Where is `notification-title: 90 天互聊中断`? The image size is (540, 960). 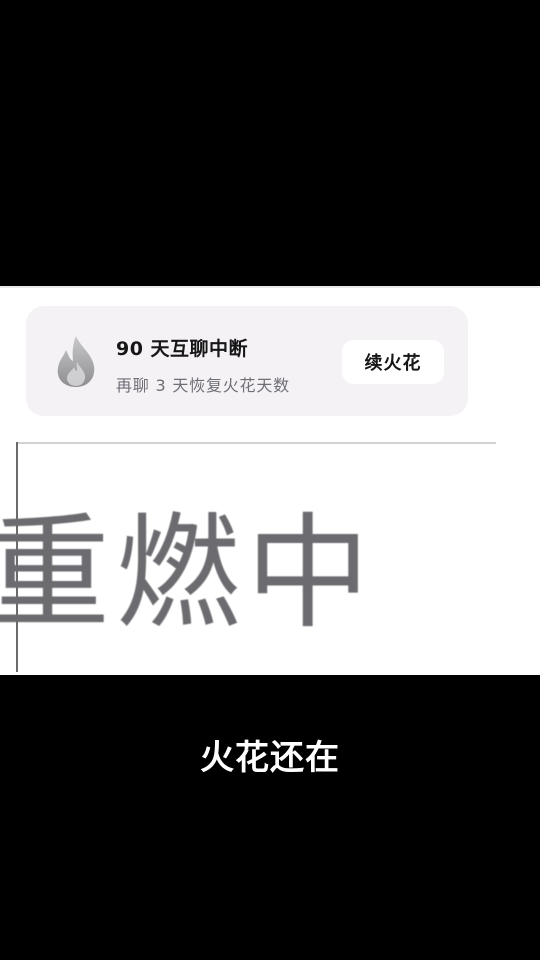
notification-title: 90 天互聊中断 is located at coordinates (182, 349).